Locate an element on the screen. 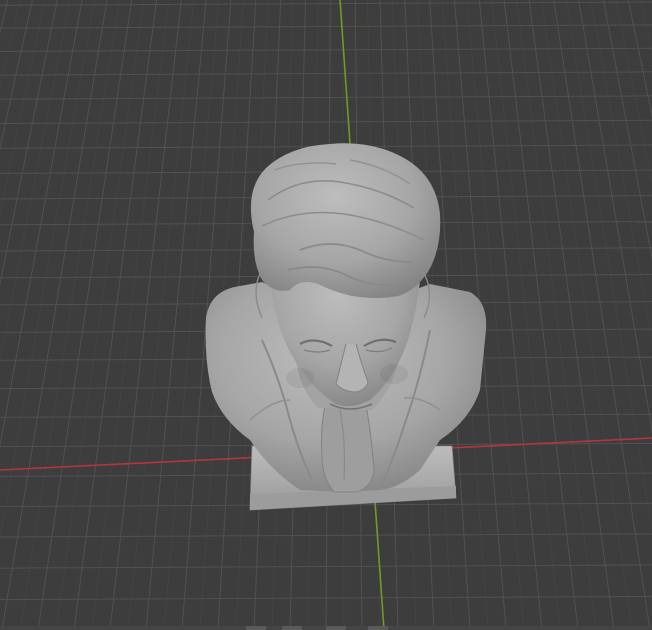  viewport-bottom-edge is located at coordinates (326, 628).